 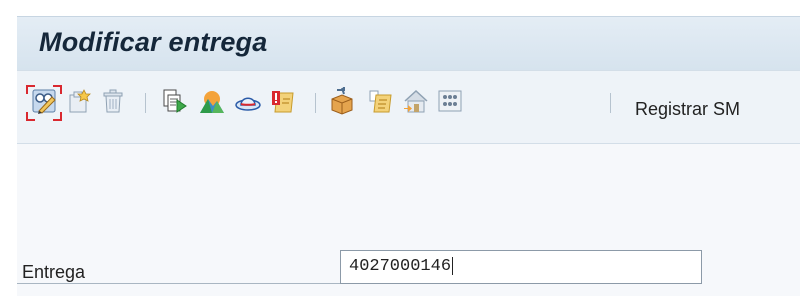 I want to click on items-overview-button, so click(x=450, y=101).